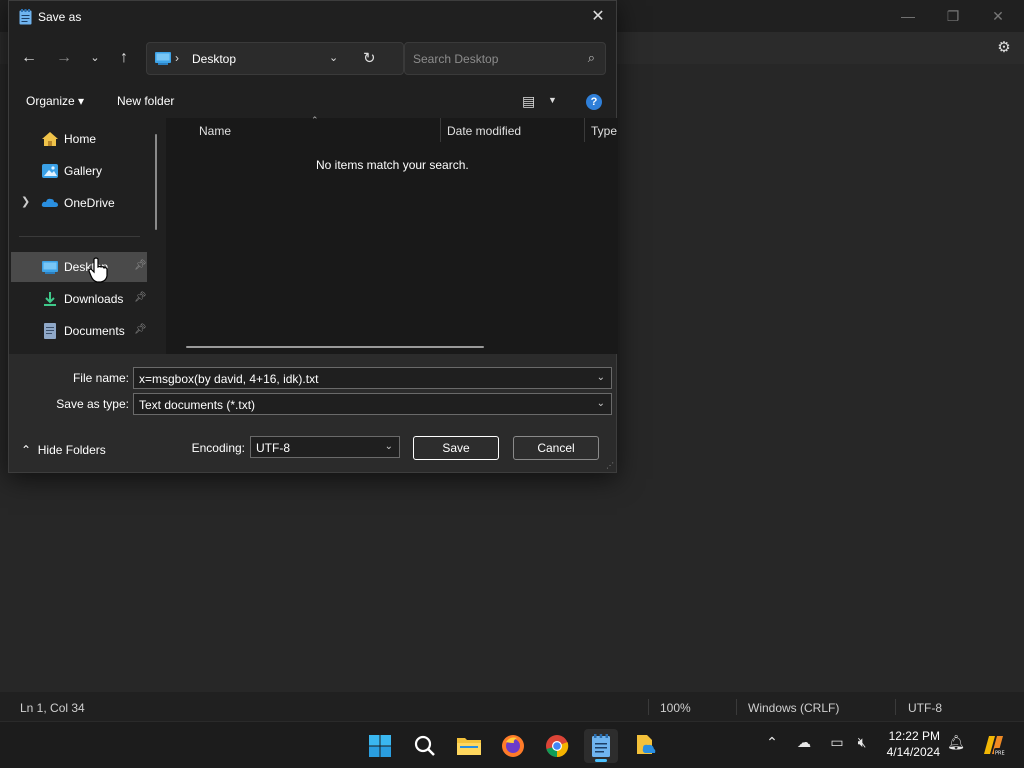 The image size is (1024, 768). Describe the element at coordinates (333, 57) in the screenshot. I see `address-dropdown-icon: ⌄` at that location.